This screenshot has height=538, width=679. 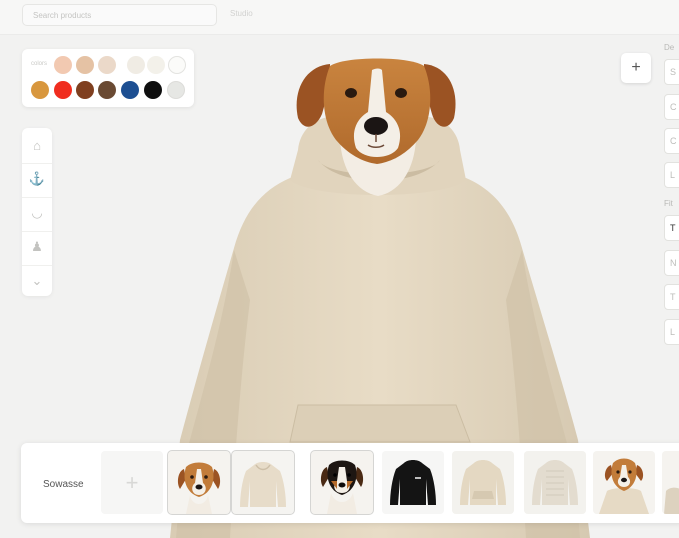 I want to click on mouth-icon: ◡, so click(x=37, y=212).